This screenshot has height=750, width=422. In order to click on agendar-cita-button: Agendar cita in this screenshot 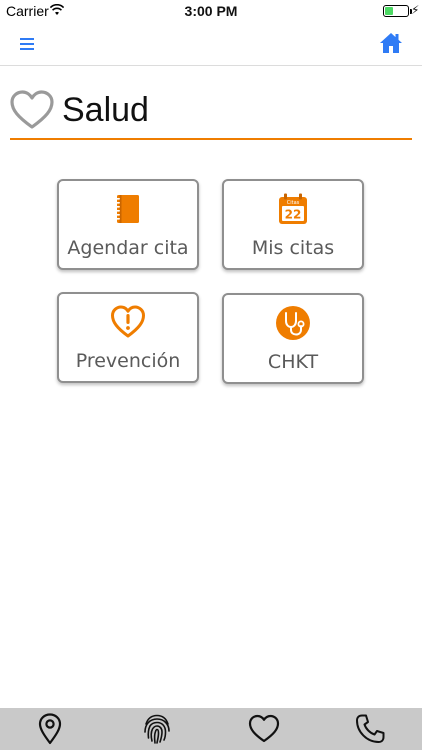, I will do `click(128, 224)`.